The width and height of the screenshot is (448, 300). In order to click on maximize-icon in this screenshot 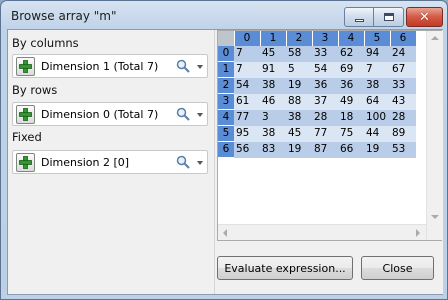, I will do `click(388, 17)`.